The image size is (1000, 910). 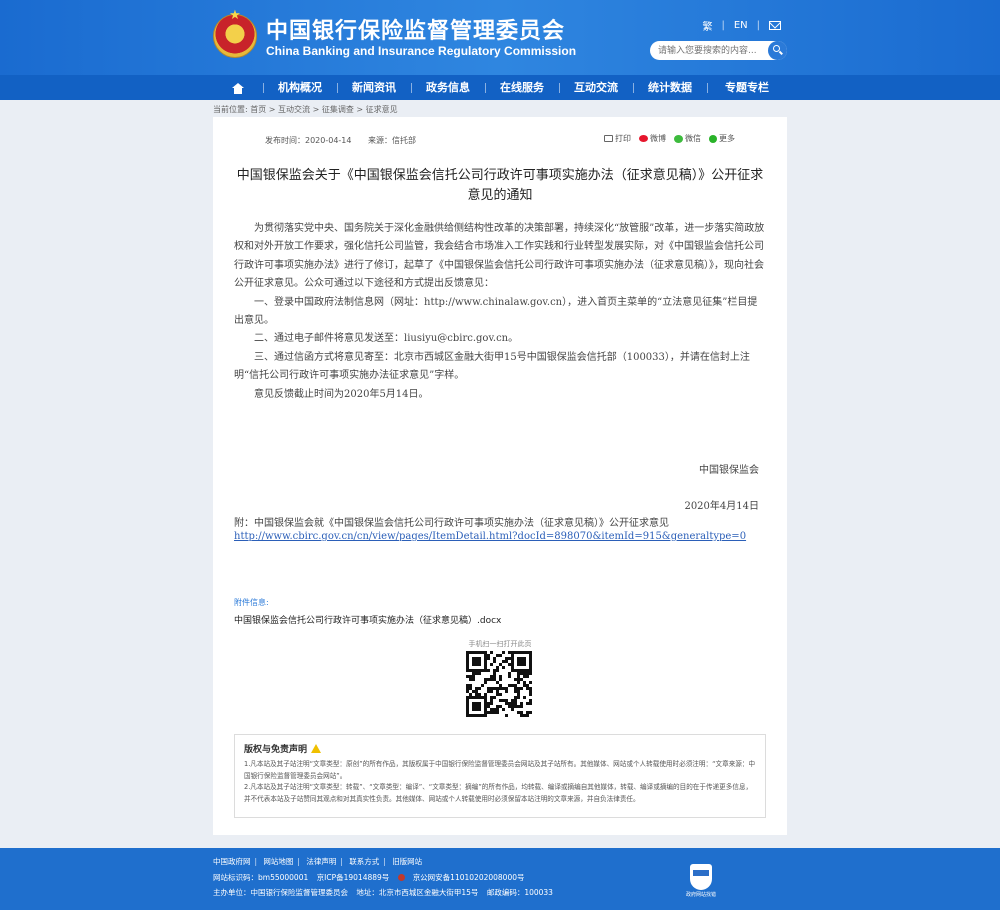 I want to click on qr-code, so click(x=499, y=684).